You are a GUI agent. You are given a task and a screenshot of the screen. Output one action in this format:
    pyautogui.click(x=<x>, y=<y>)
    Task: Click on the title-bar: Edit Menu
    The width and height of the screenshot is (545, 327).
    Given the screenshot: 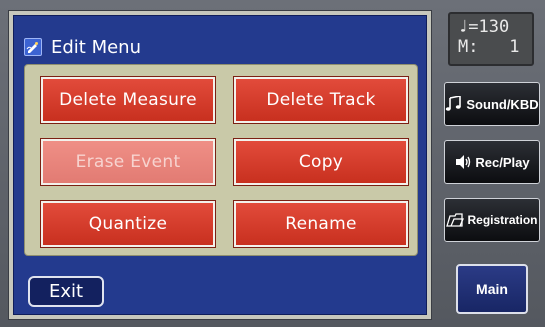 What is the action you would take?
    pyautogui.click(x=82, y=47)
    